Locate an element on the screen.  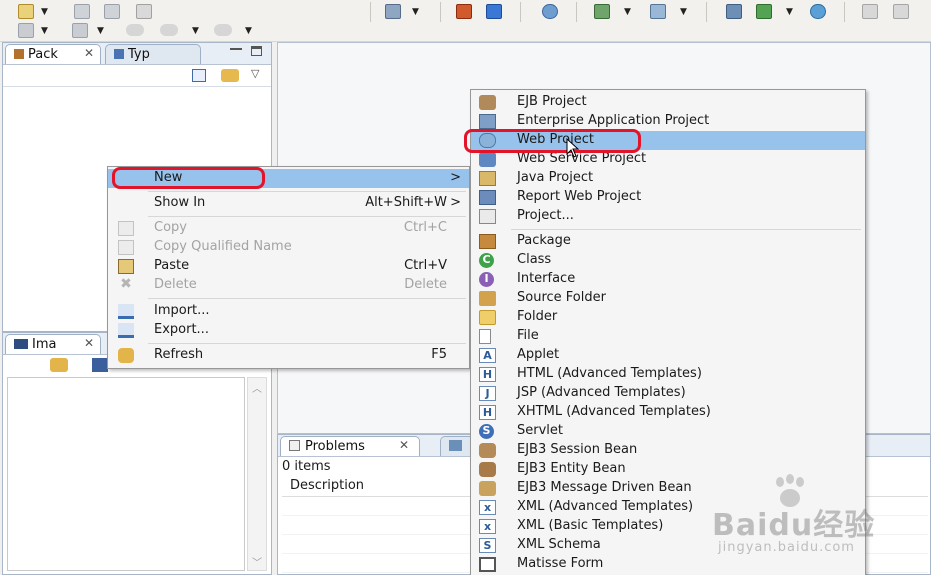
submenu-item-servlet: S Servlet is located at coordinates (668, 431).